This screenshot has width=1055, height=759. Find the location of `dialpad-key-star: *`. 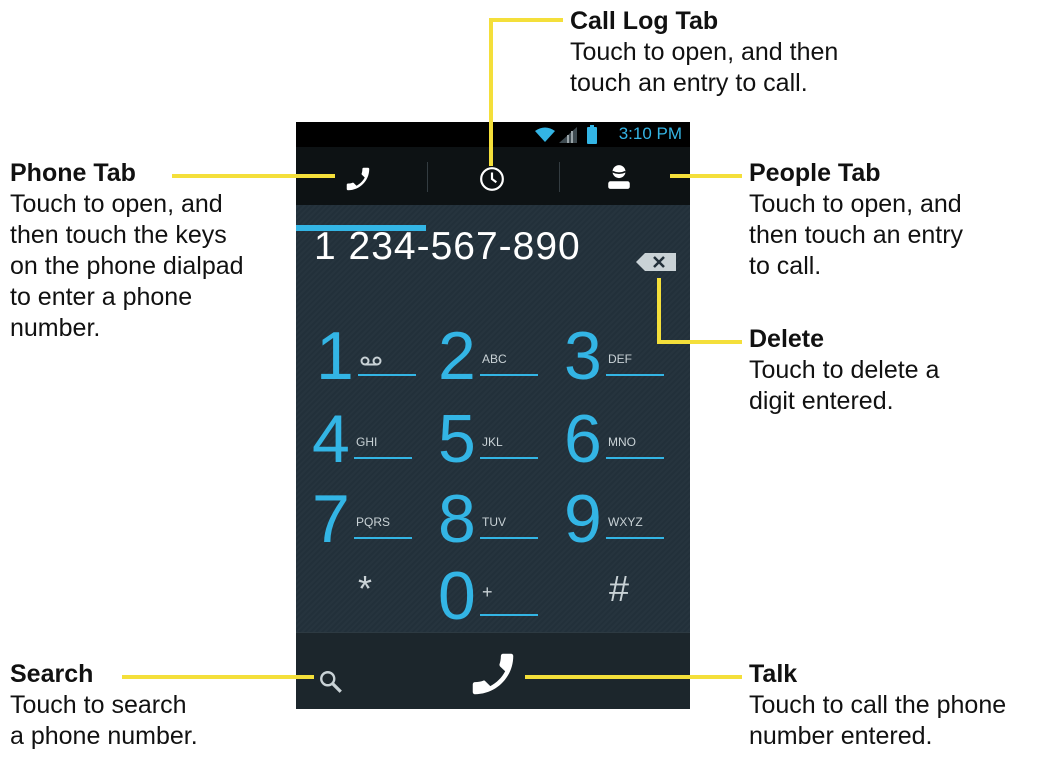

dialpad-key-star: * is located at coordinates (365, 589).